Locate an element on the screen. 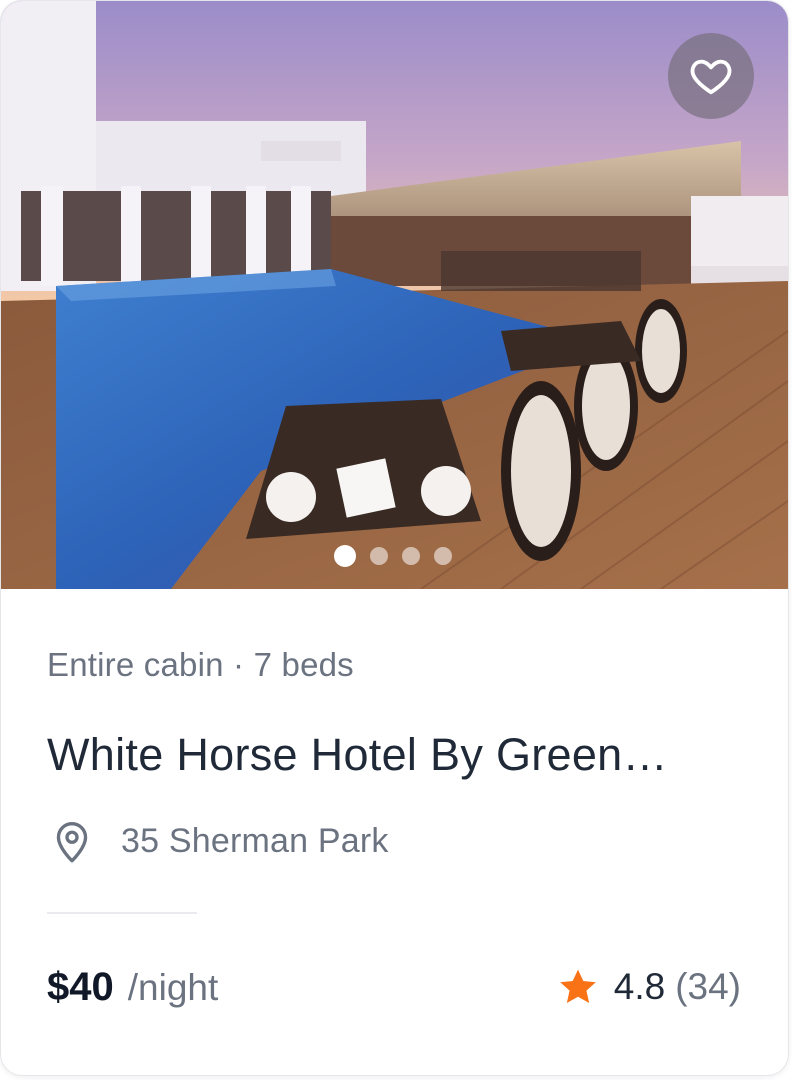  review-count: (34) is located at coordinates (708, 986).